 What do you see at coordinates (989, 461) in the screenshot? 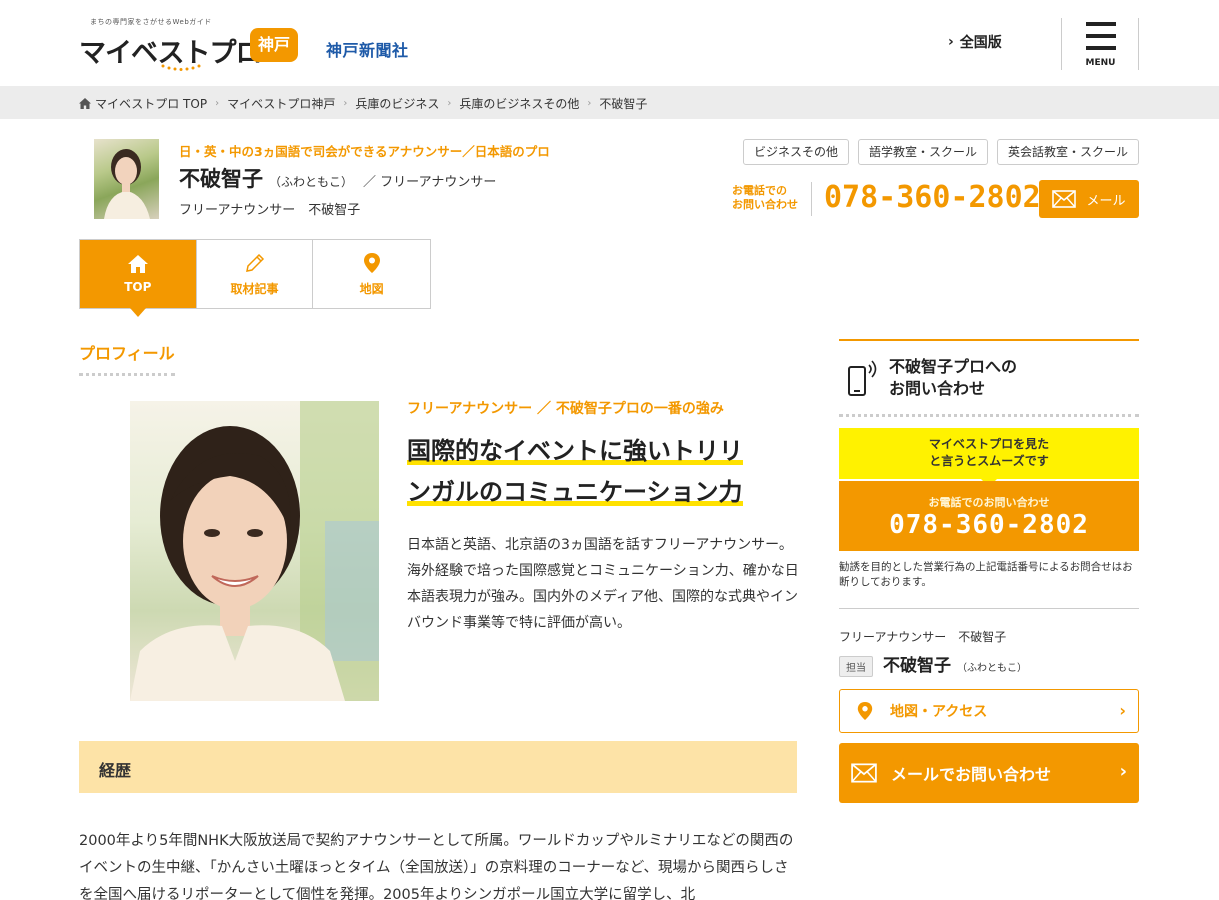
I see `notice-line: と言うとスムーズです` at bounding box center [989, 461].